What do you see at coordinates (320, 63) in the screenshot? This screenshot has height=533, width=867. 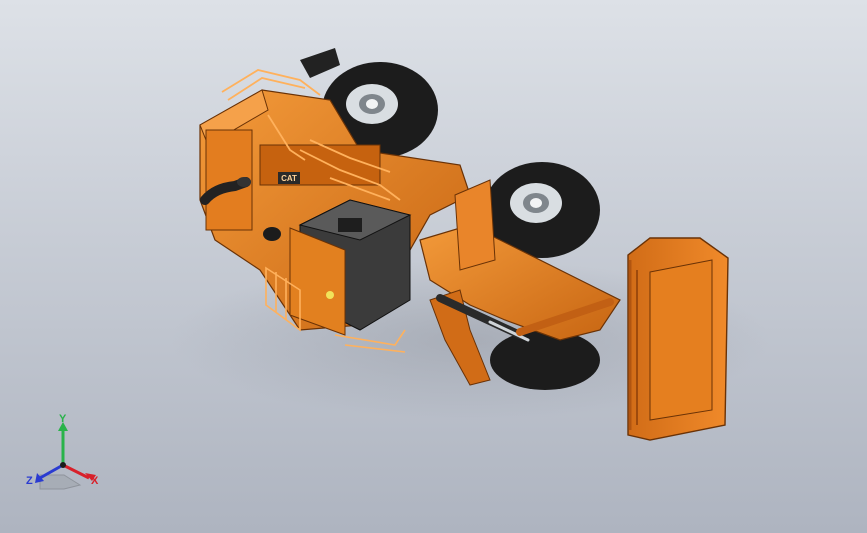 I see `roof-bracket` at bounding box center [320, 63].